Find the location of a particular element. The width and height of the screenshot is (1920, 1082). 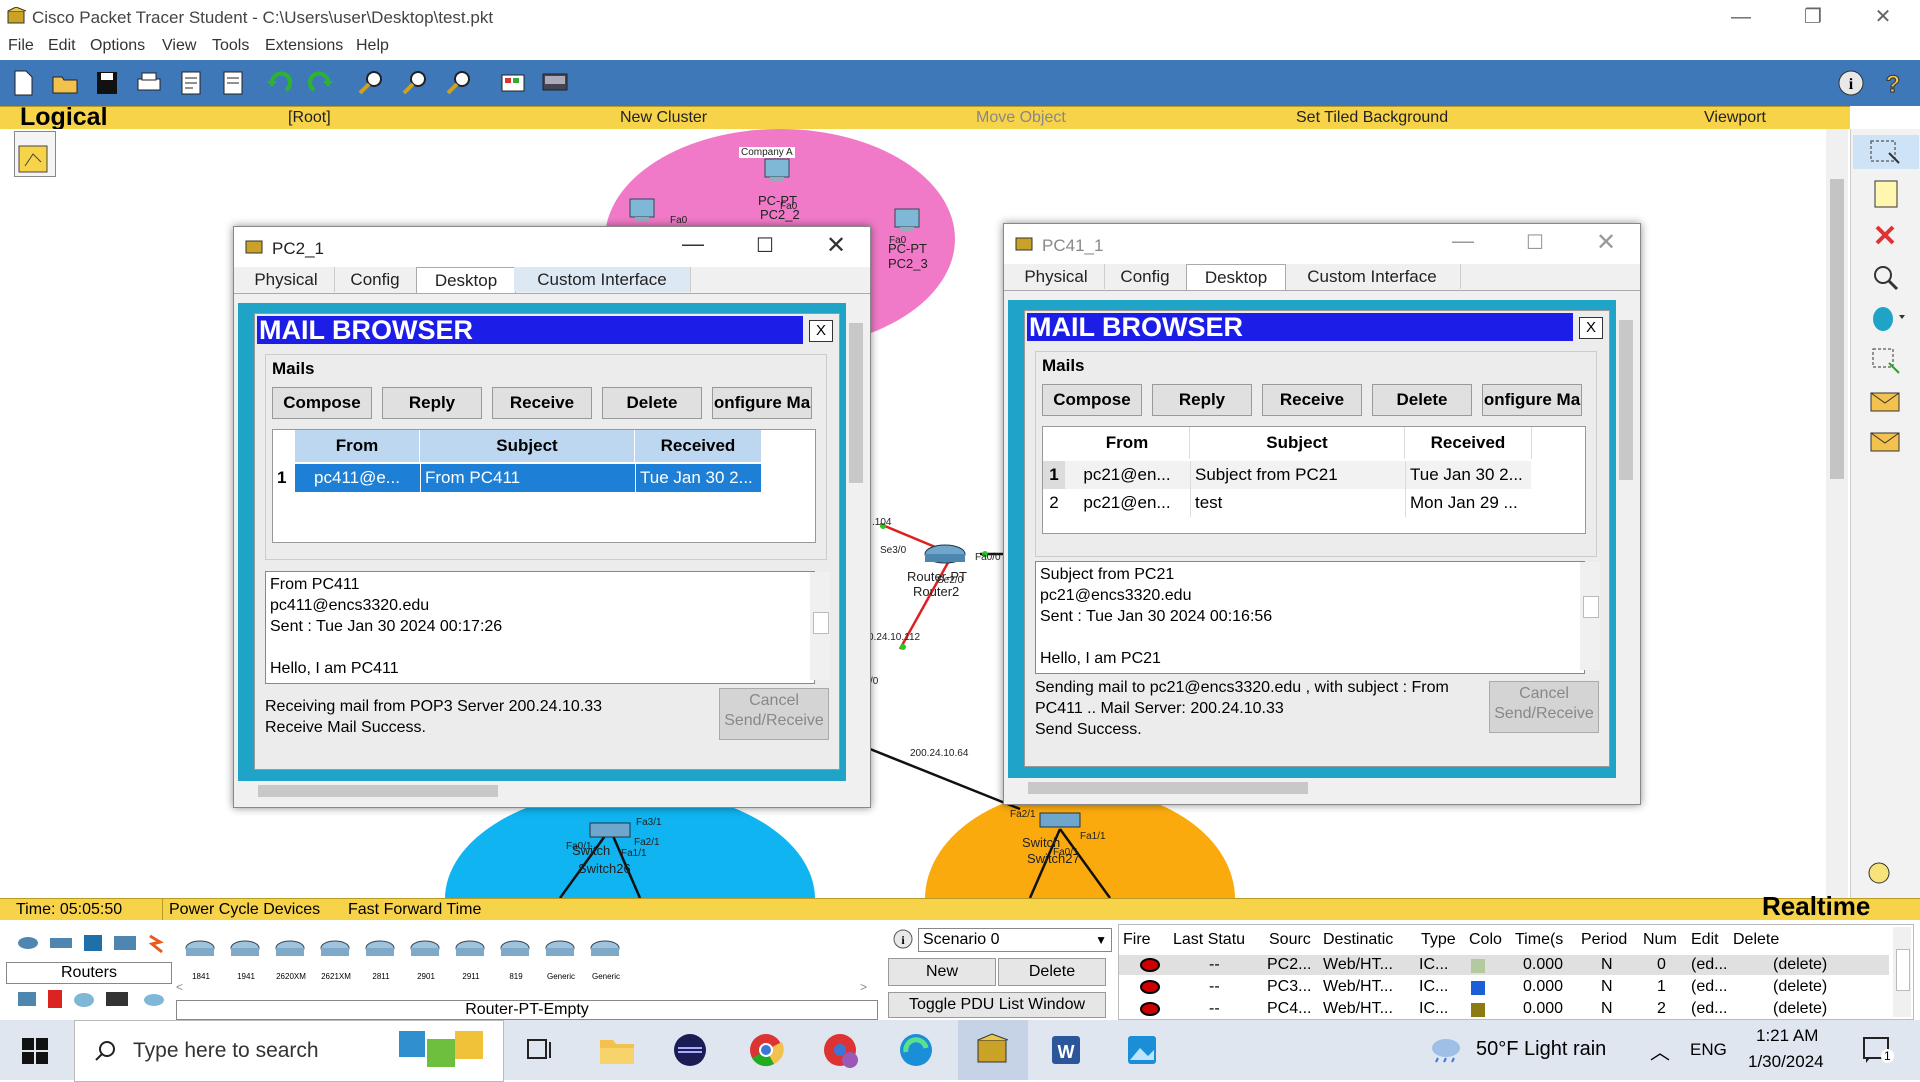

new-scenario-button: New is located at coordinates (942, 972).